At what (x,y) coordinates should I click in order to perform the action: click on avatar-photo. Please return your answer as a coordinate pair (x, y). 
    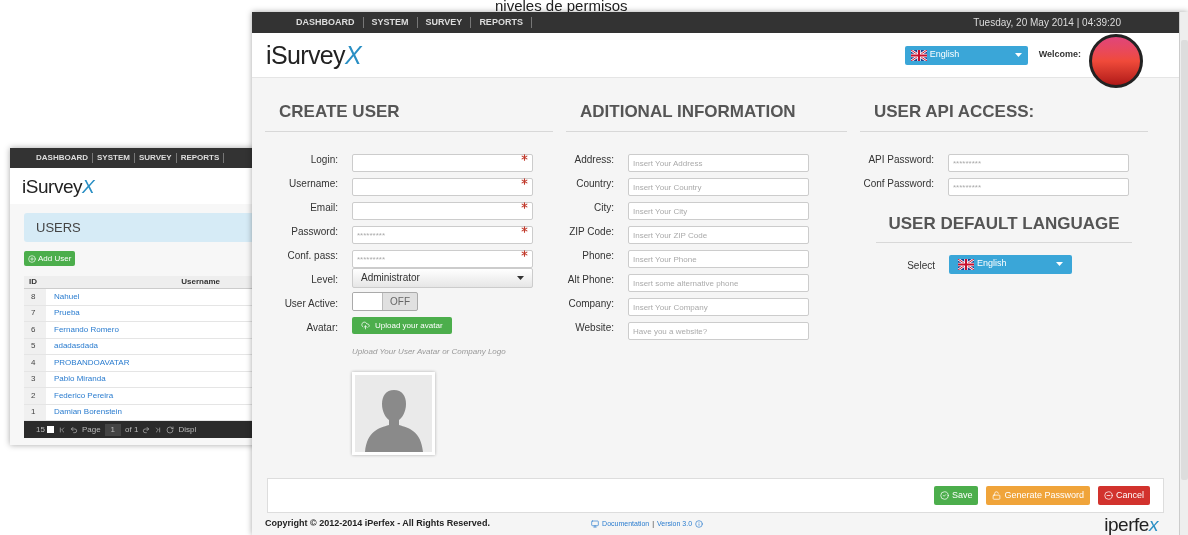
    Looking at the image, I should click on (1116, 61).